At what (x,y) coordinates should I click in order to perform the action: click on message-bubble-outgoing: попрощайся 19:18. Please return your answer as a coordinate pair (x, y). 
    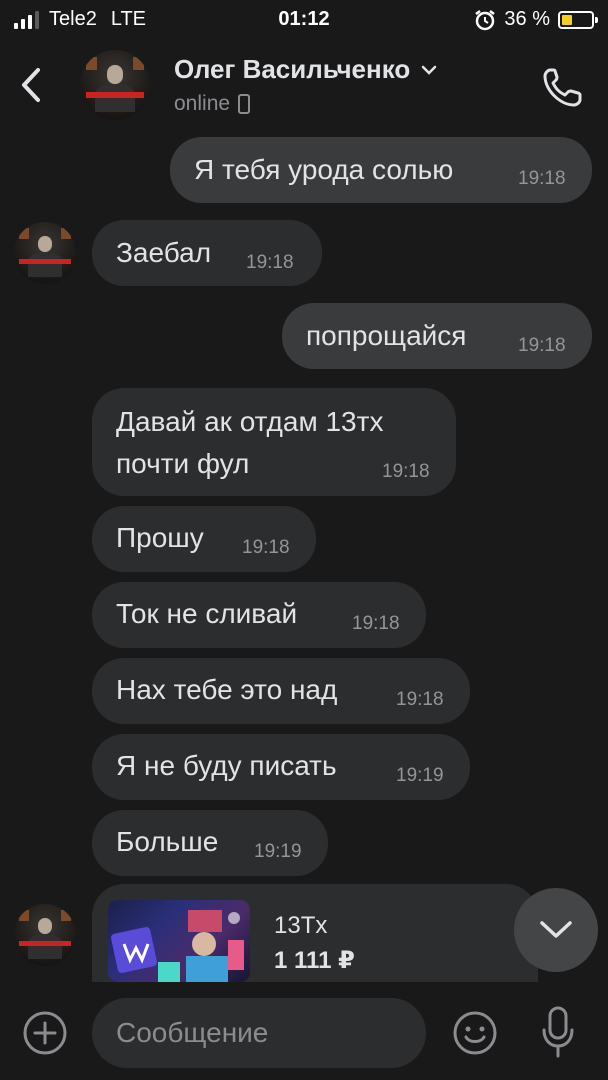
    Looking at the image, I should click on (437, 336).